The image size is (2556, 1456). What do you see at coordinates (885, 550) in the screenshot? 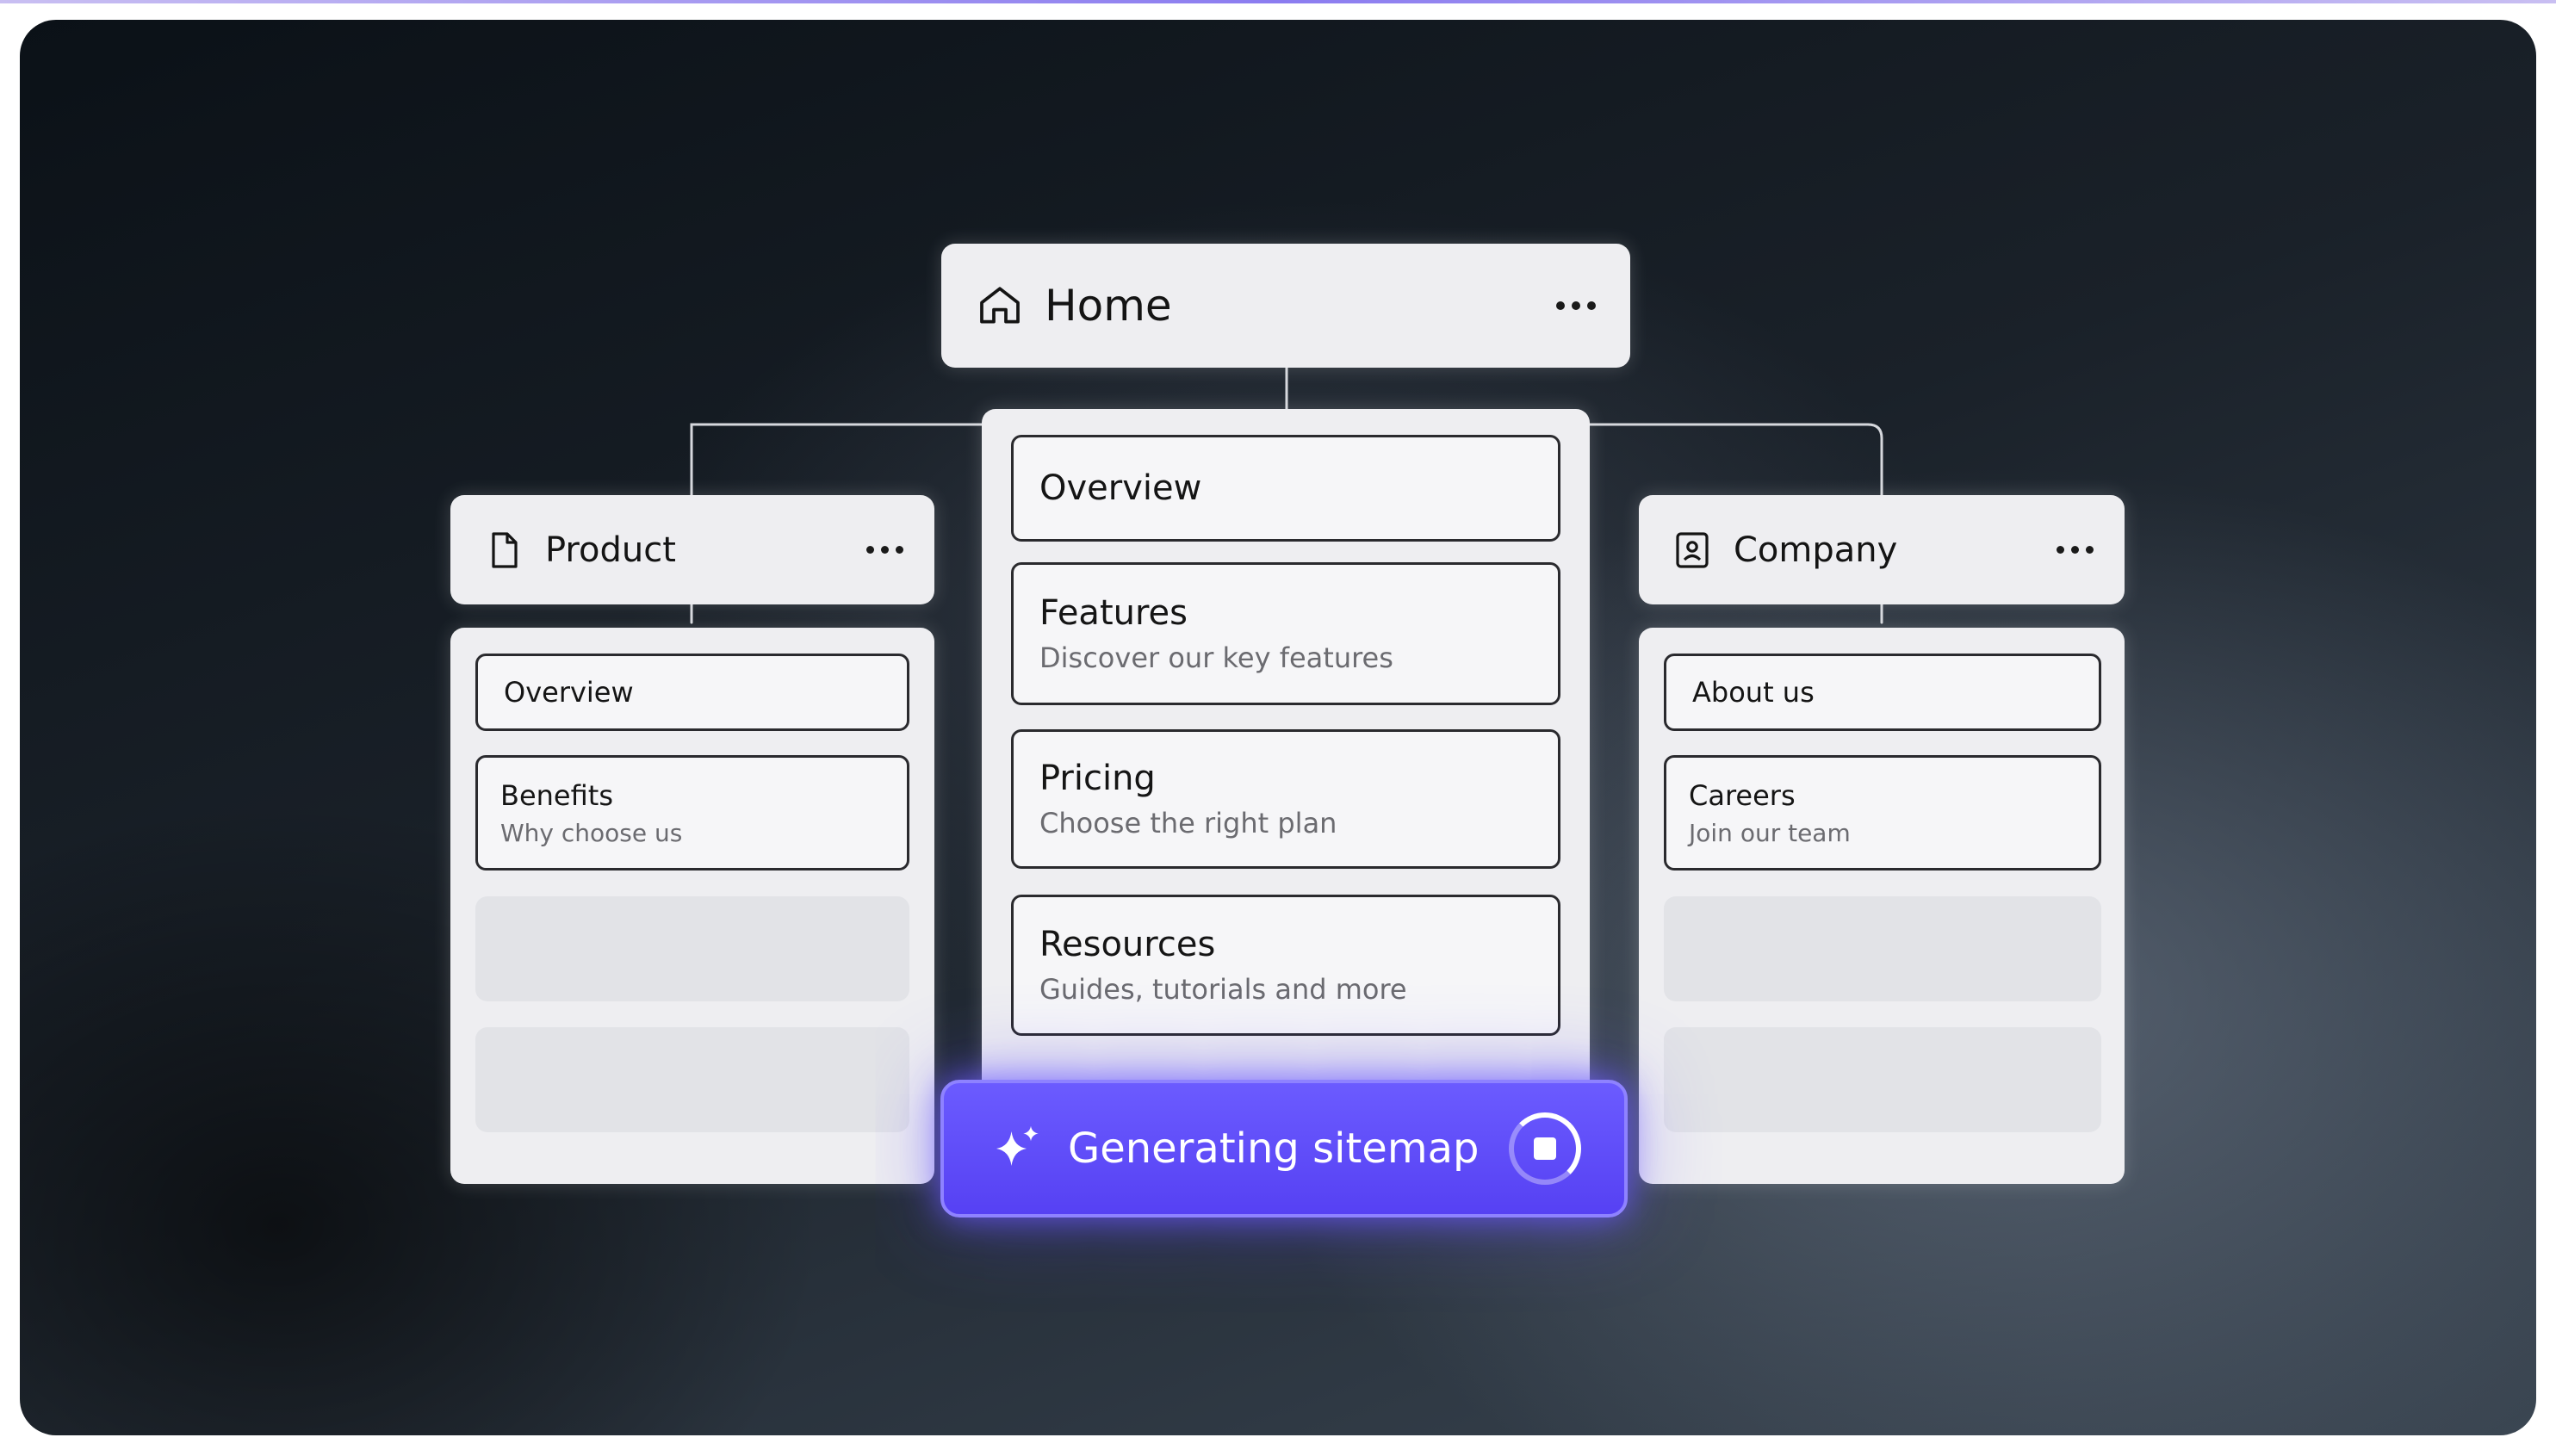
I see `product-more-button` at bounding box center [885, 550].